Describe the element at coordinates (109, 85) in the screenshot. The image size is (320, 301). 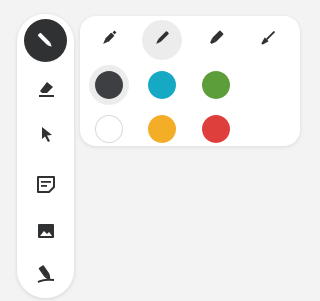
I see `color-swatch-dark-gray` at that location.